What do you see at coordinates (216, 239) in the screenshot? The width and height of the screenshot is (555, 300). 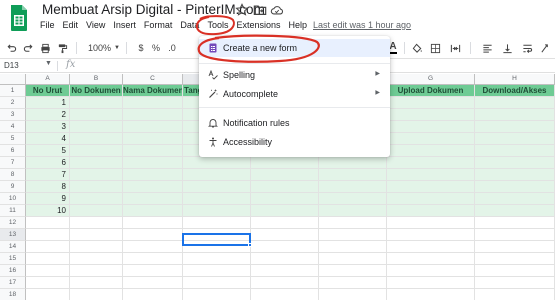 I see `selected-cell-d13` at bounding box center [216, 239].